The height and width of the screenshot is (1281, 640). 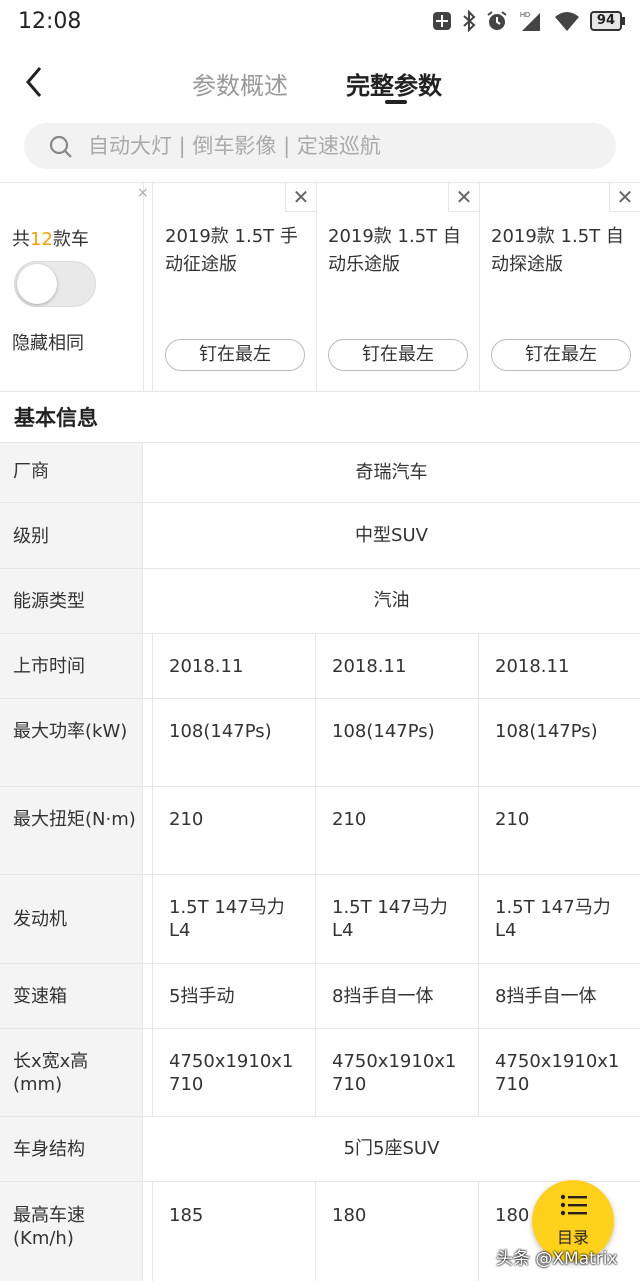 I want to click on scrolled-column-edge, so click(x=148, y=287).